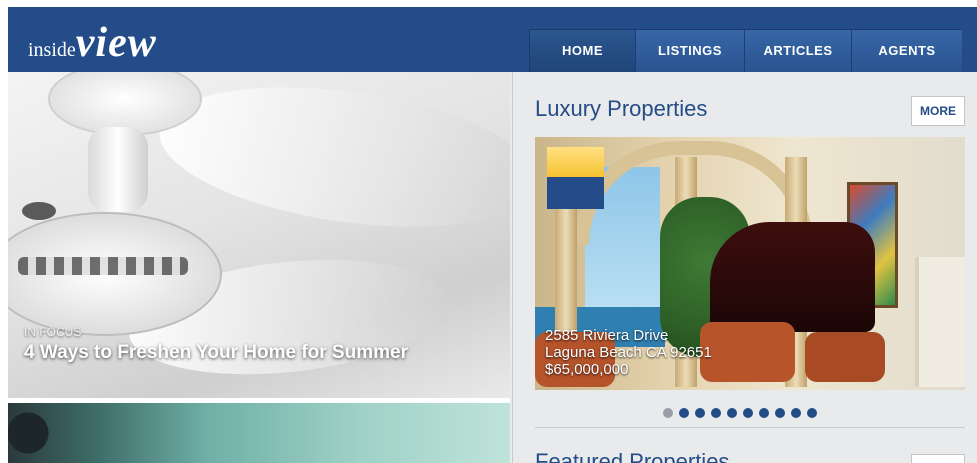 The height and width of the screenshot is (463, 977). I want to click on nav-home: HOME, so click(583, 51).